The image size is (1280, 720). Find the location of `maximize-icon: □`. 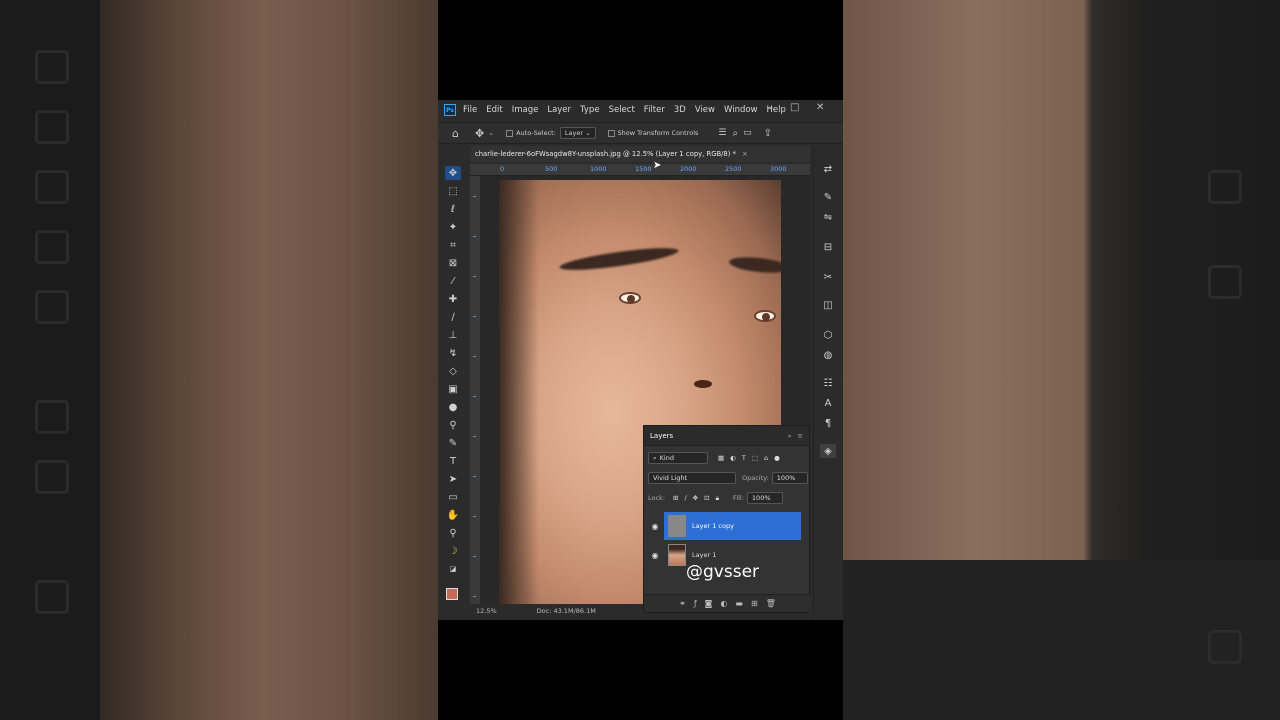

maximize-icon: □ is located at coordinates (794, 107).